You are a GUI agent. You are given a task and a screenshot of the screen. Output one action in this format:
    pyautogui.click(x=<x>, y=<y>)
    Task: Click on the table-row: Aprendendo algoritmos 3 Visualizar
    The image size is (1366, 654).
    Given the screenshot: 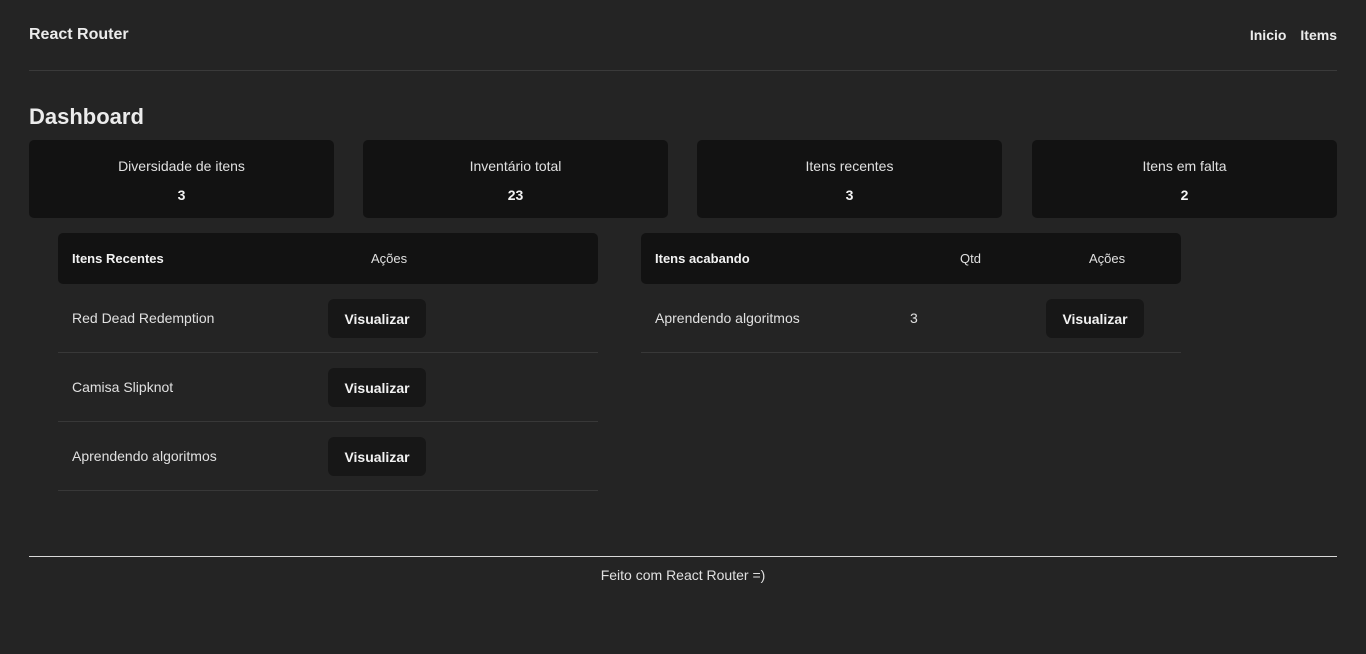 What is the action you would take?
    pyautogui.click(x=911, y=318)
    